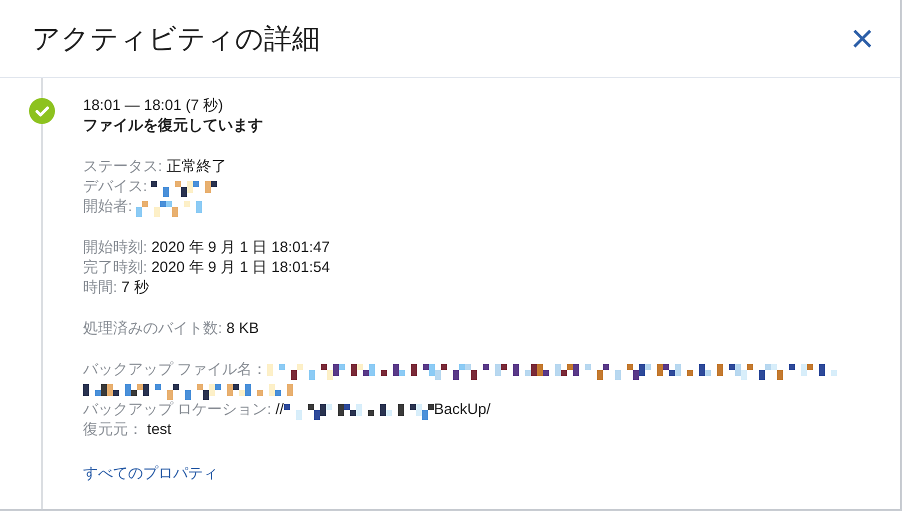 This screenshot has width=902, height=511. I want to click on field-label: デバイス:, so click(115, 186).